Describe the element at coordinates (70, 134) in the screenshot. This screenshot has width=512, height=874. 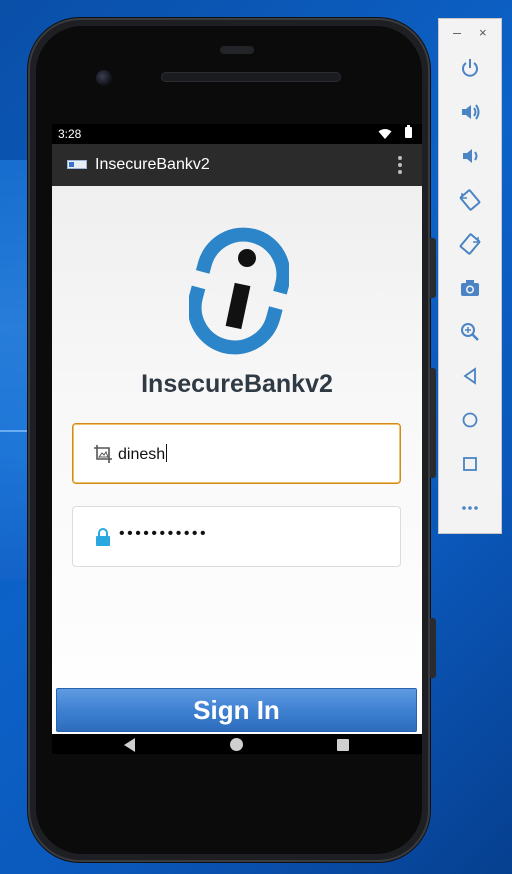
I see `status-time: 3:28` at that location.